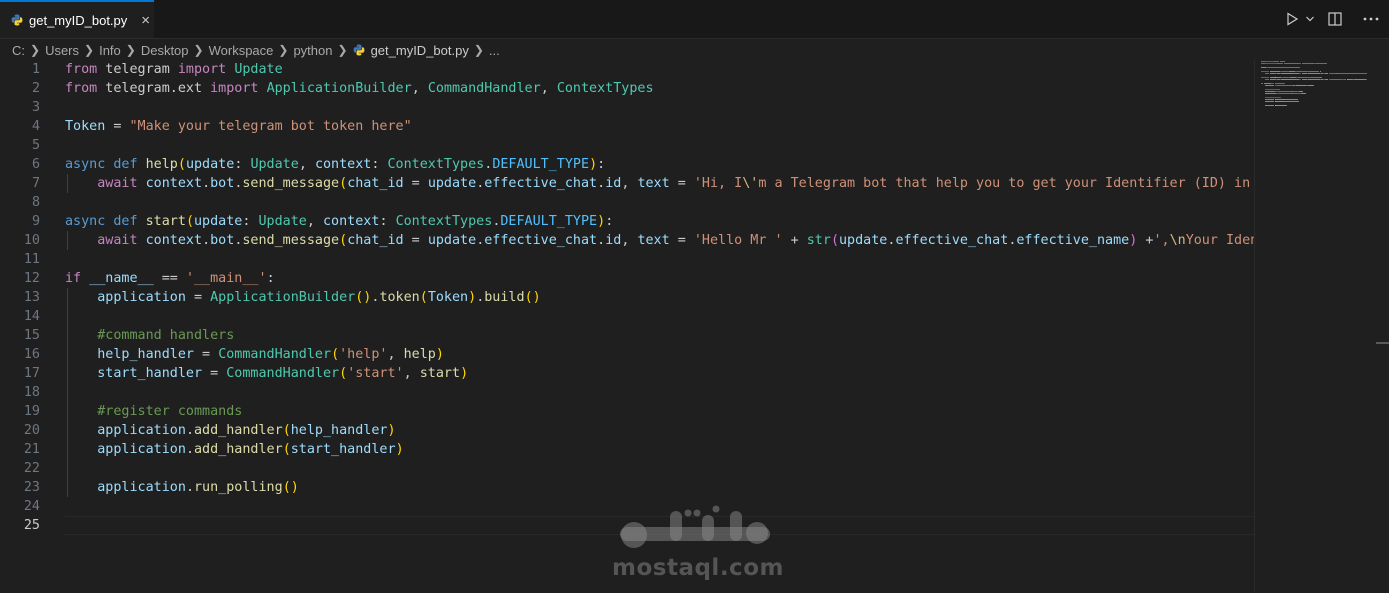 The width and height of the screenshot is (1389, 593). I want to click on line-code: application.add_handler(help_handler), so click(230, 430).